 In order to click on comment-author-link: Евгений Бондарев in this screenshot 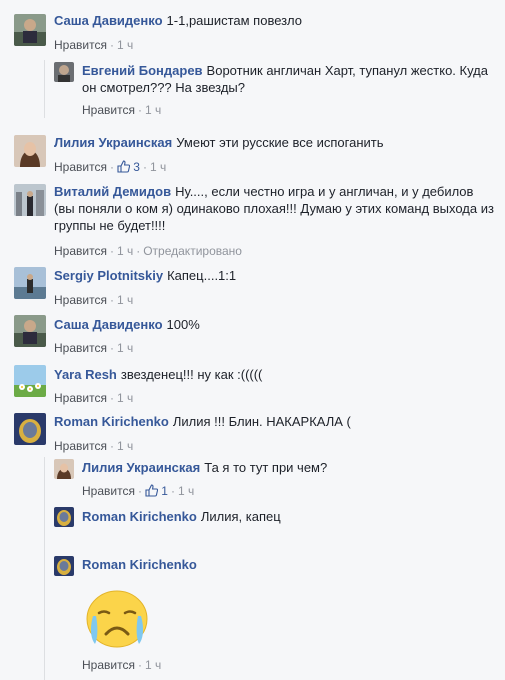, I will do `click(142, 70)`.